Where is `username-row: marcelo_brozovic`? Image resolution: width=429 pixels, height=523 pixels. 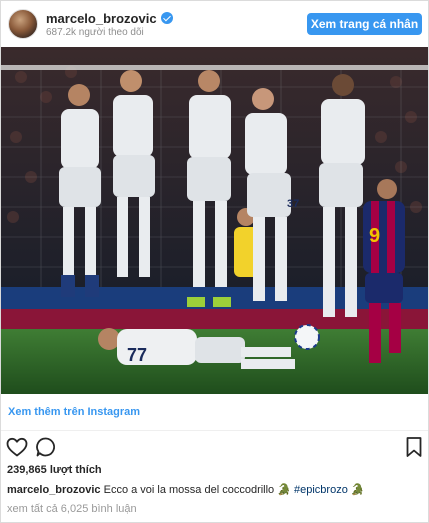
username-row: marcelo_brozovic is located at coordinates (109, 18).